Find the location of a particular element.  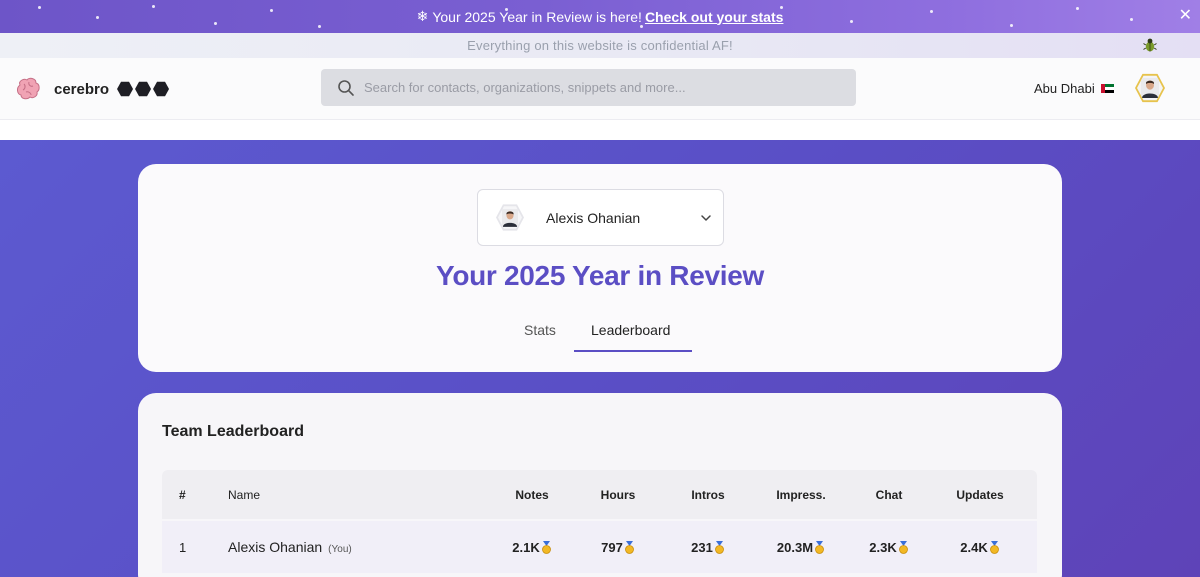

brand-logo: cerebro is located at coordinates (92, 89).